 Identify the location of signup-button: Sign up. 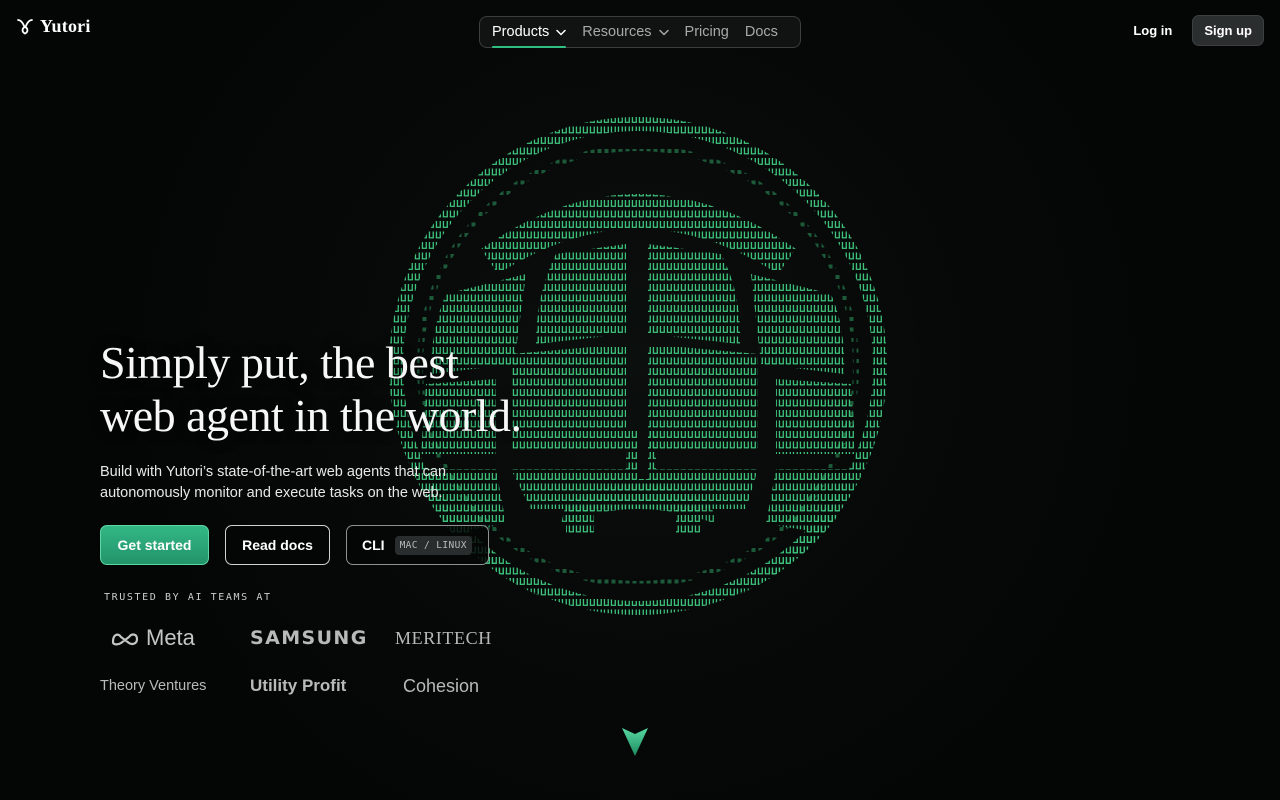
(1228, 30).